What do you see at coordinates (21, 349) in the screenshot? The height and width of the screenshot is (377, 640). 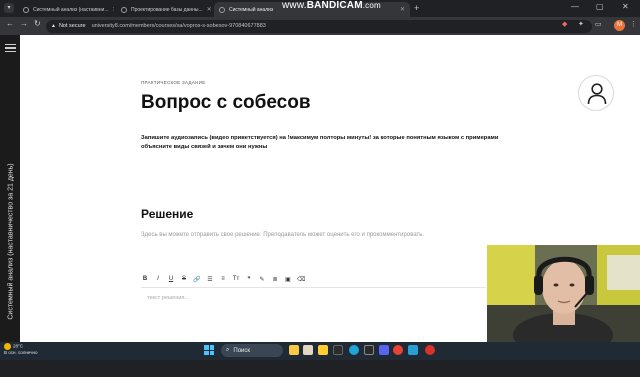 I see `weather-widget: 28°C В осн. солнечно` at bounding box center [21, 349].